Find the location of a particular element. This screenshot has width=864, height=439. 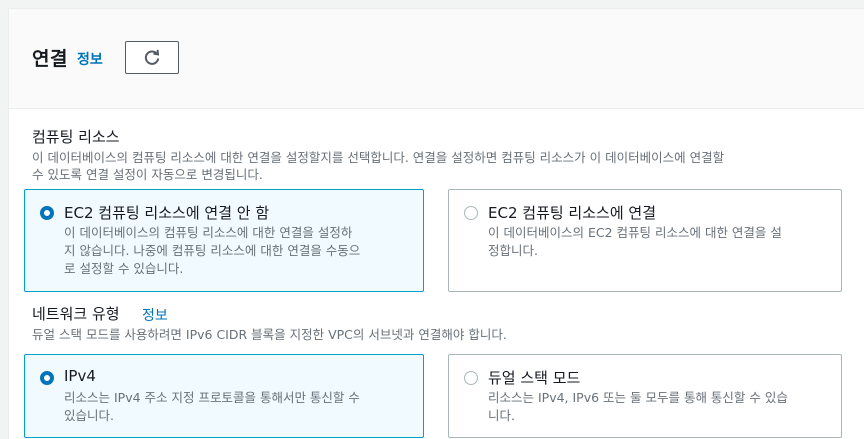

option-description: 이 데이터베이스의 EC2 컴퓨팅 리소스에 대한 연결을 설 정합니다. is located at coordinates (635, 242).